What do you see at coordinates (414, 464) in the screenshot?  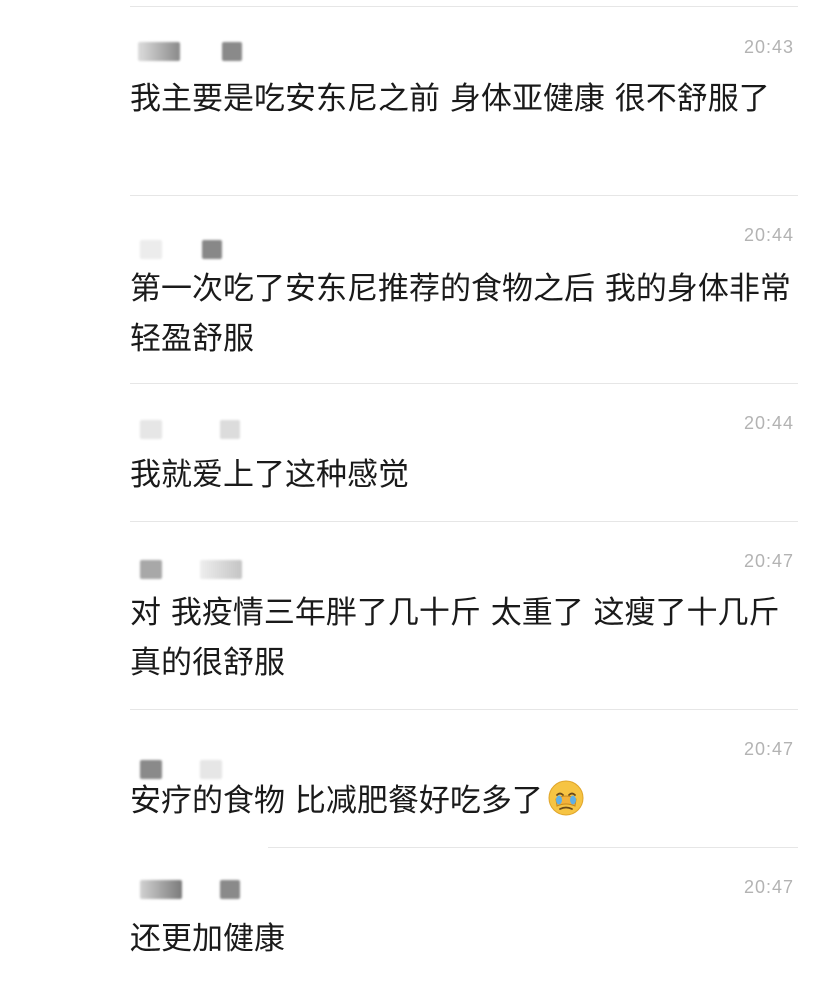 I see `comment-item: 20:44 我就爱上了这种感觉` at bounding box center [414, 464].